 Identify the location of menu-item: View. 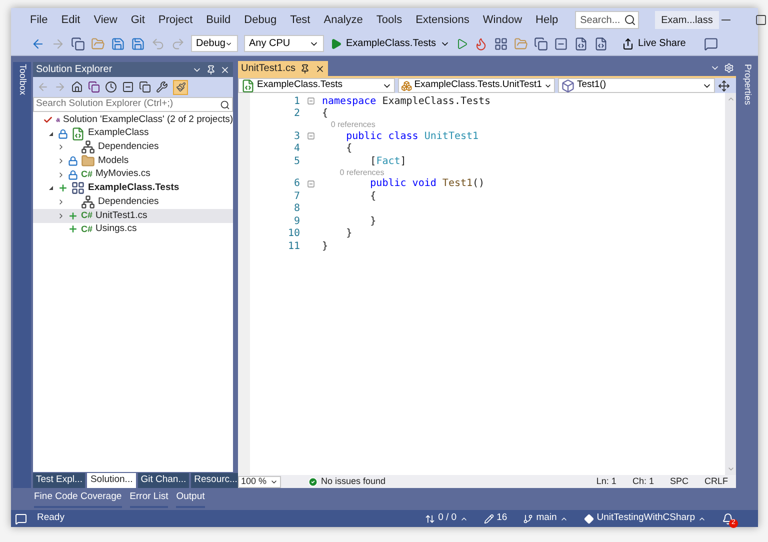
(106, 20).